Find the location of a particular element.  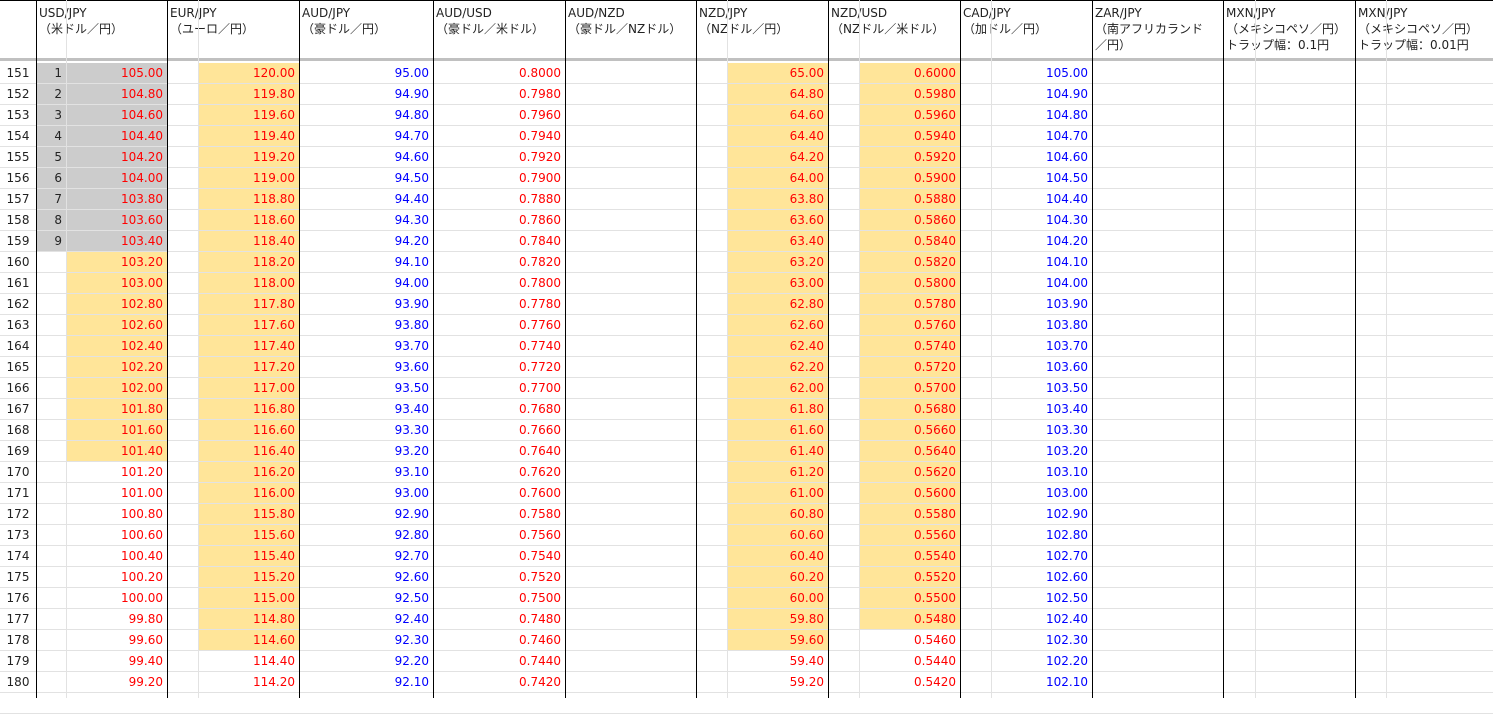

nzdusd-cell: 0.5700 is located at coordinates (910, 388).